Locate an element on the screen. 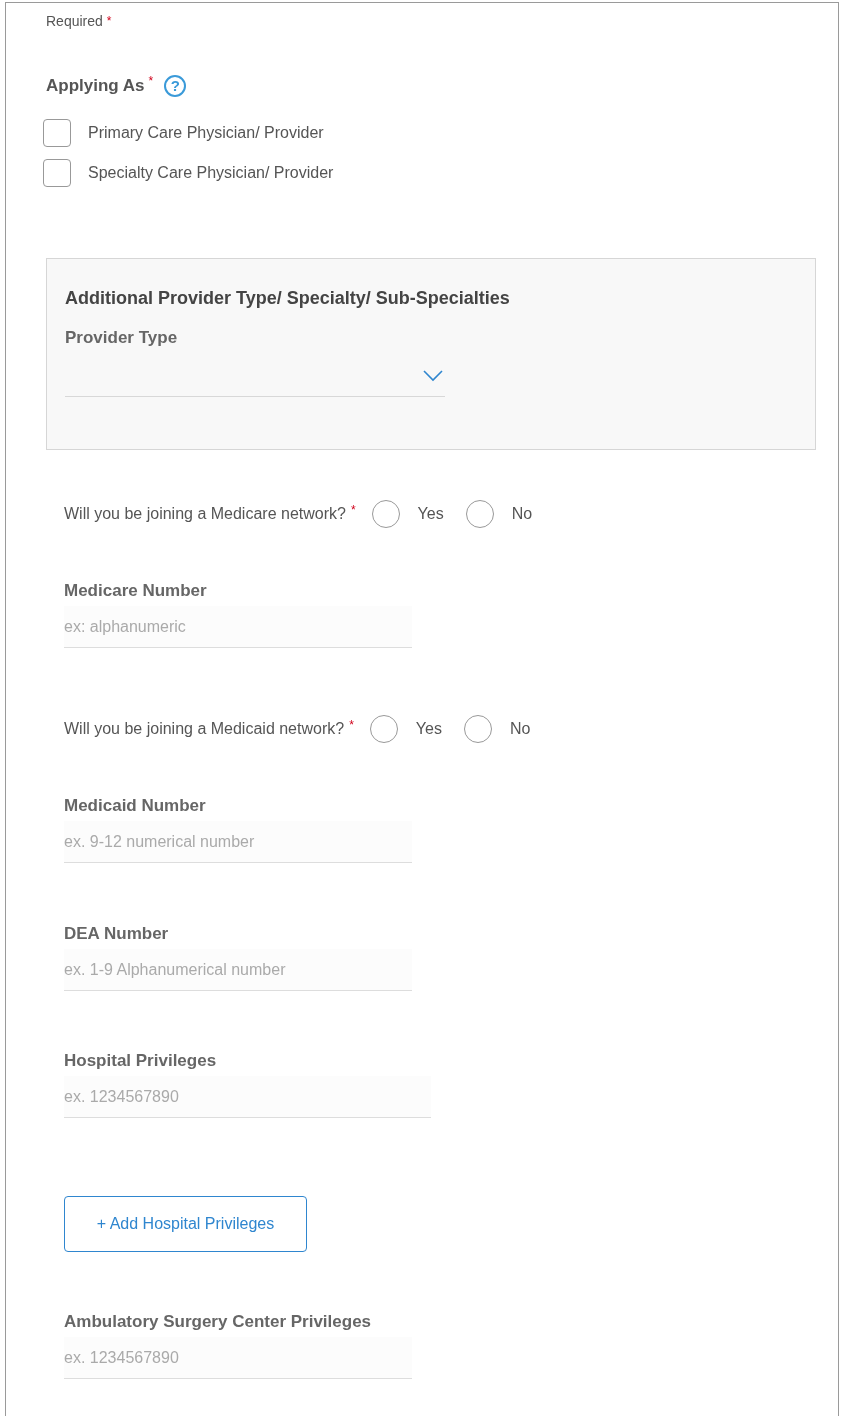 This screenshot has height=1416, width=848. field-label: Ambulatory Surgery Center Privileges is located at coordinates (218, 1322).